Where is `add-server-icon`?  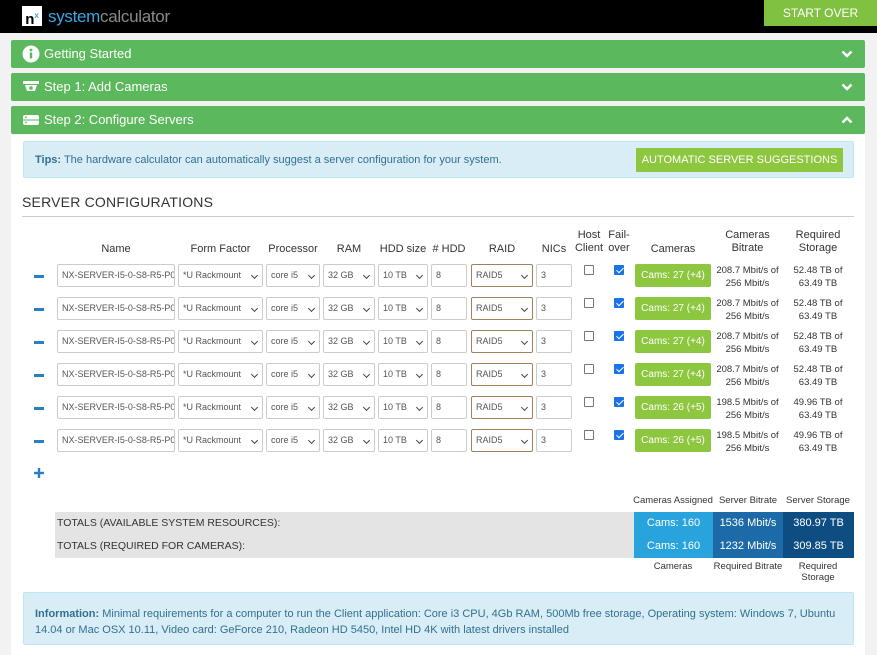 add-server-icon is located at coordinates (39, 473).